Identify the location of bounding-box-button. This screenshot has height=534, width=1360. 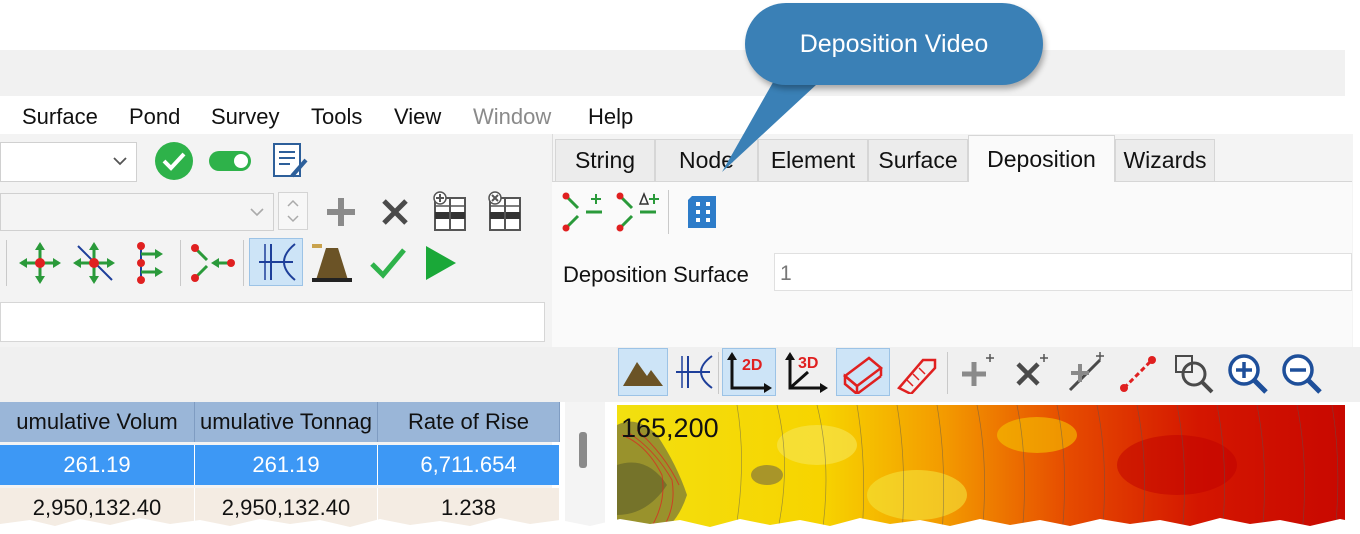
(863, 372).